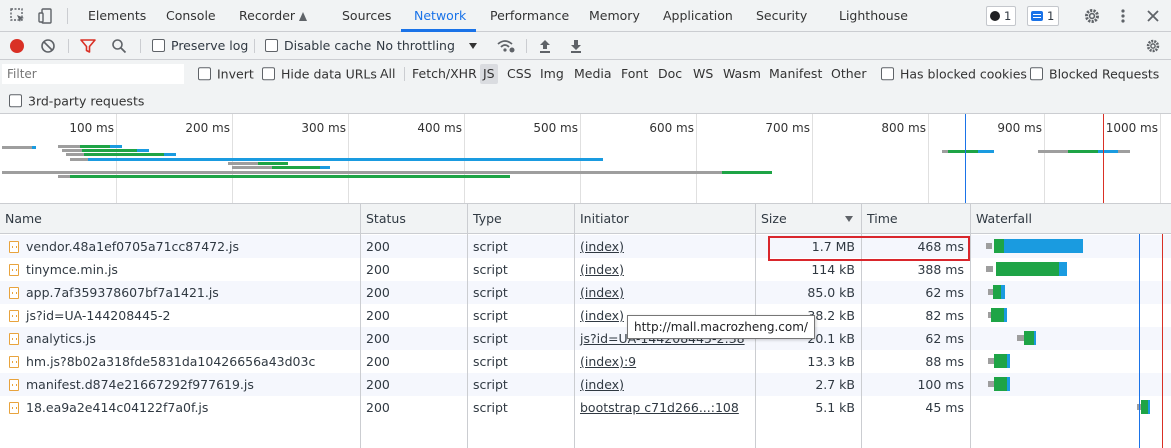 The image size is (1171, 448). I want to click on request-name-cell: manifest.d874e21667292f977619.js, so click(180, 384).